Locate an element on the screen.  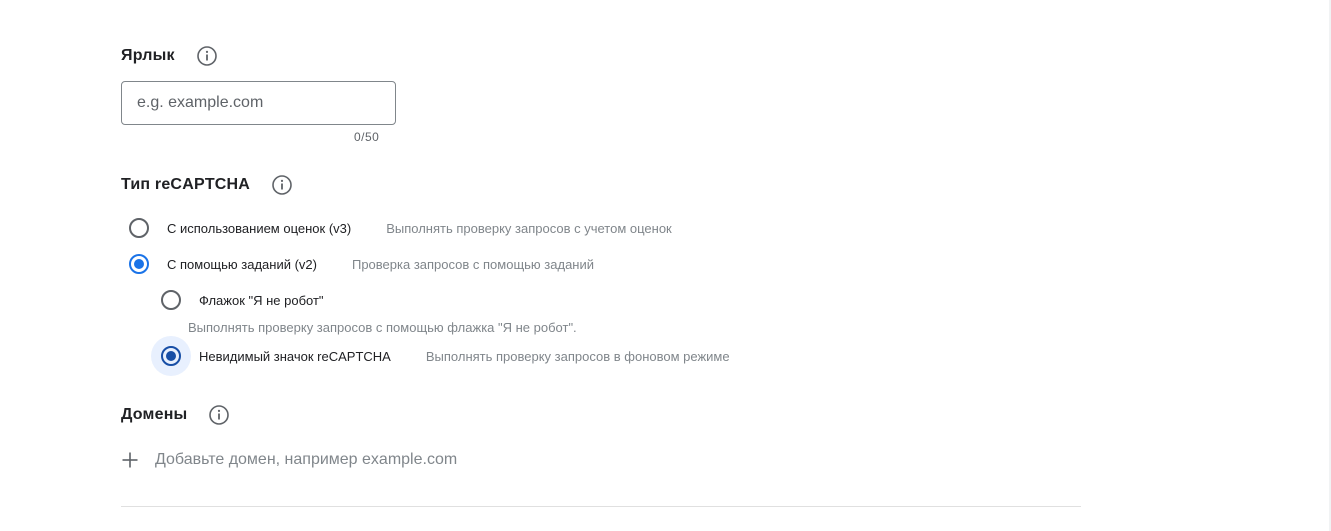
radio-invisible is located at coordinates (171, 356).